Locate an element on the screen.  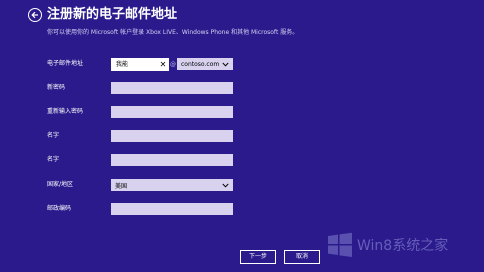
next-button: 下一步 is located at coordinates (258, 257).